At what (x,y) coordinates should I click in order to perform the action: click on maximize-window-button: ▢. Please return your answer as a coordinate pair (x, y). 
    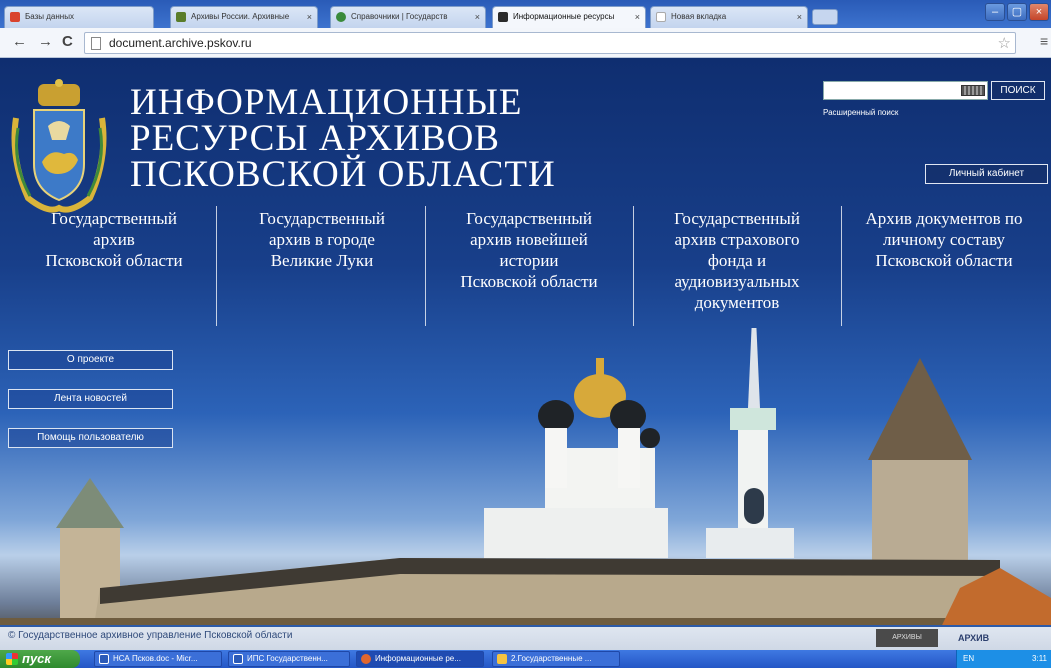
    Looking at the image, I should click on (1017, 12).